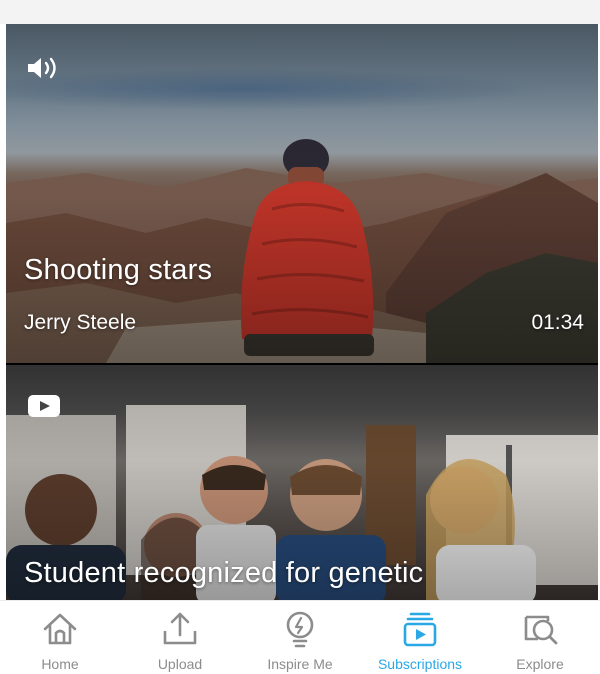 This screenshot has height=674, width=600. Describe the element at coordinates (300, 664) in the screenshot. I see `tab-label: Inspire Me` at that location.